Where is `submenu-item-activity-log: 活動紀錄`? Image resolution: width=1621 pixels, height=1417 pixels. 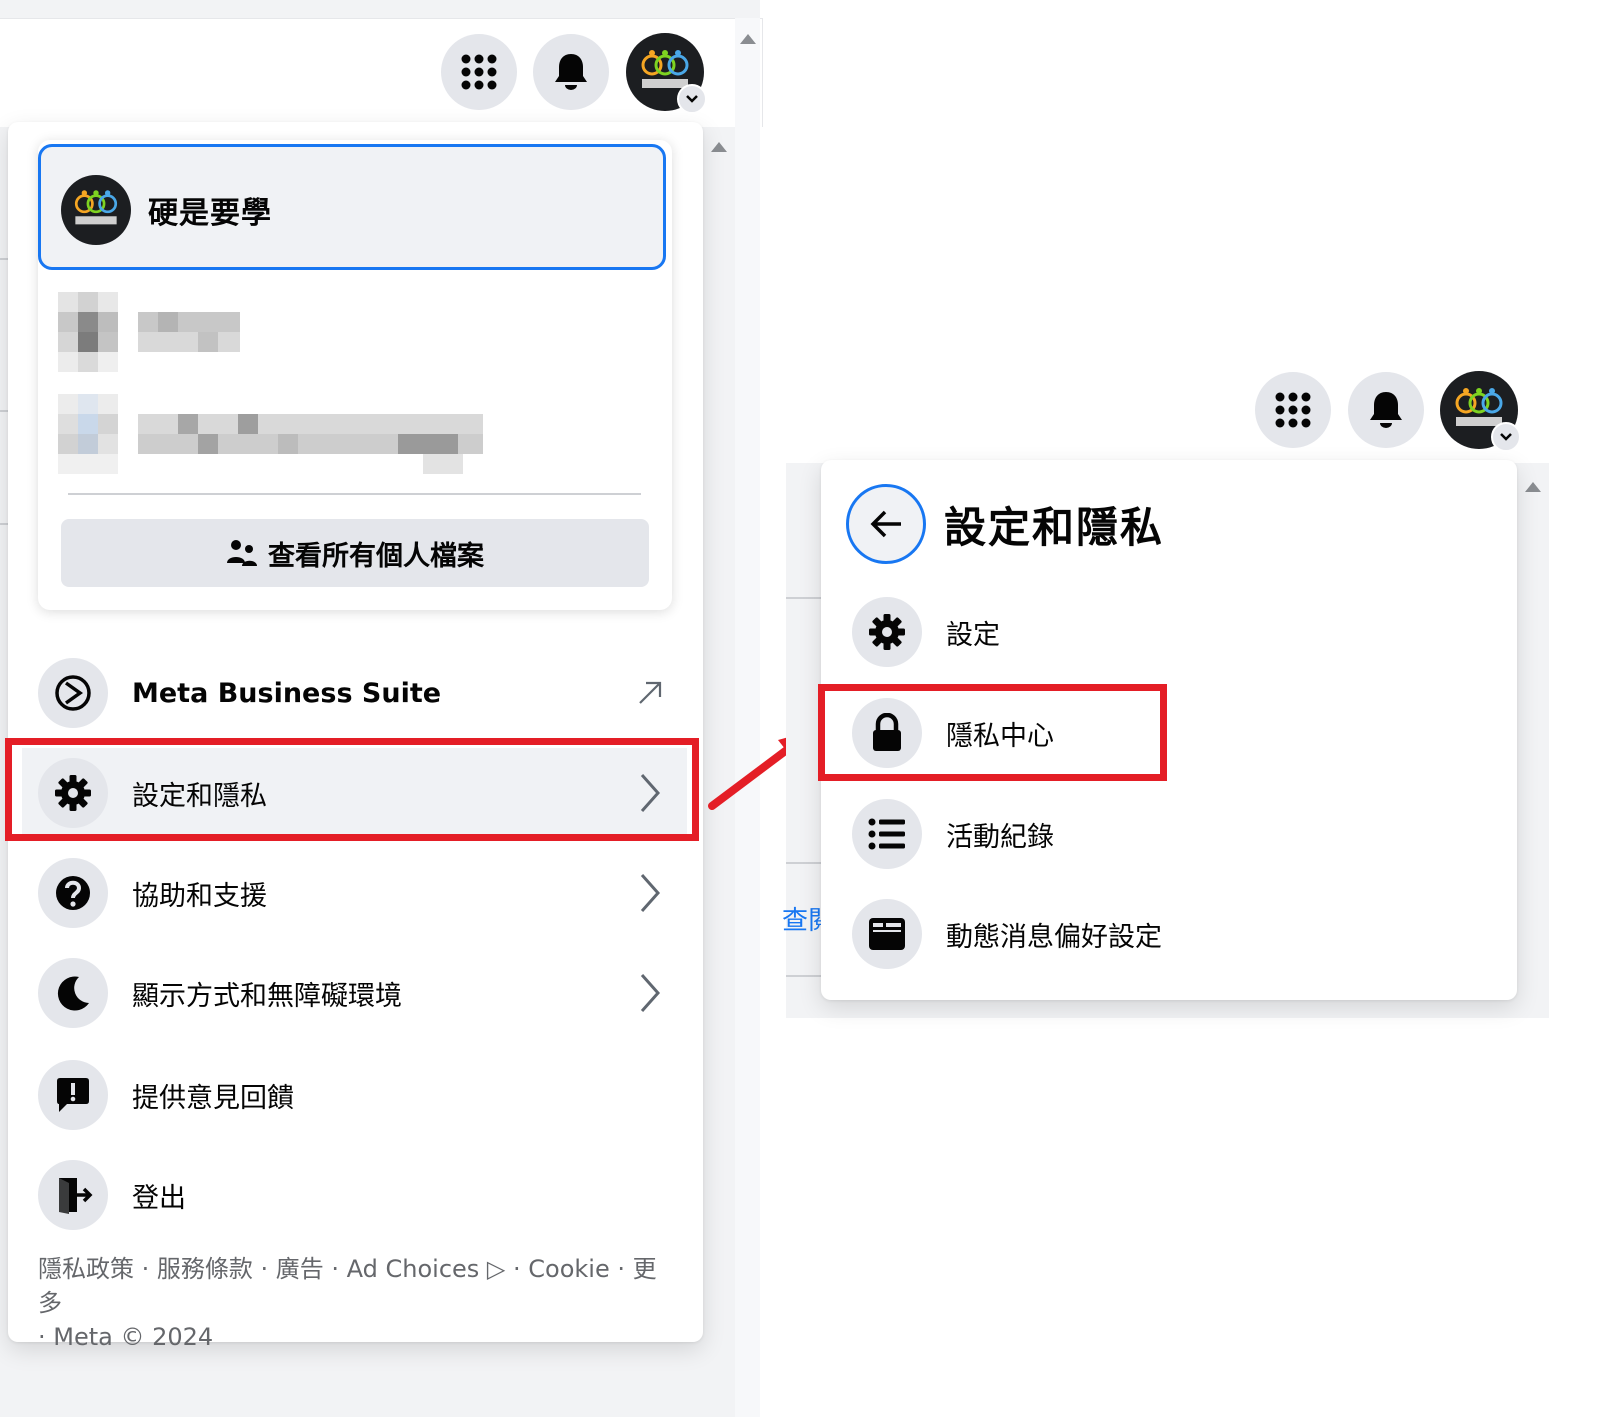 submenu-item-activity-log: 活動紀錄 is located at coordinates (1166, 834).